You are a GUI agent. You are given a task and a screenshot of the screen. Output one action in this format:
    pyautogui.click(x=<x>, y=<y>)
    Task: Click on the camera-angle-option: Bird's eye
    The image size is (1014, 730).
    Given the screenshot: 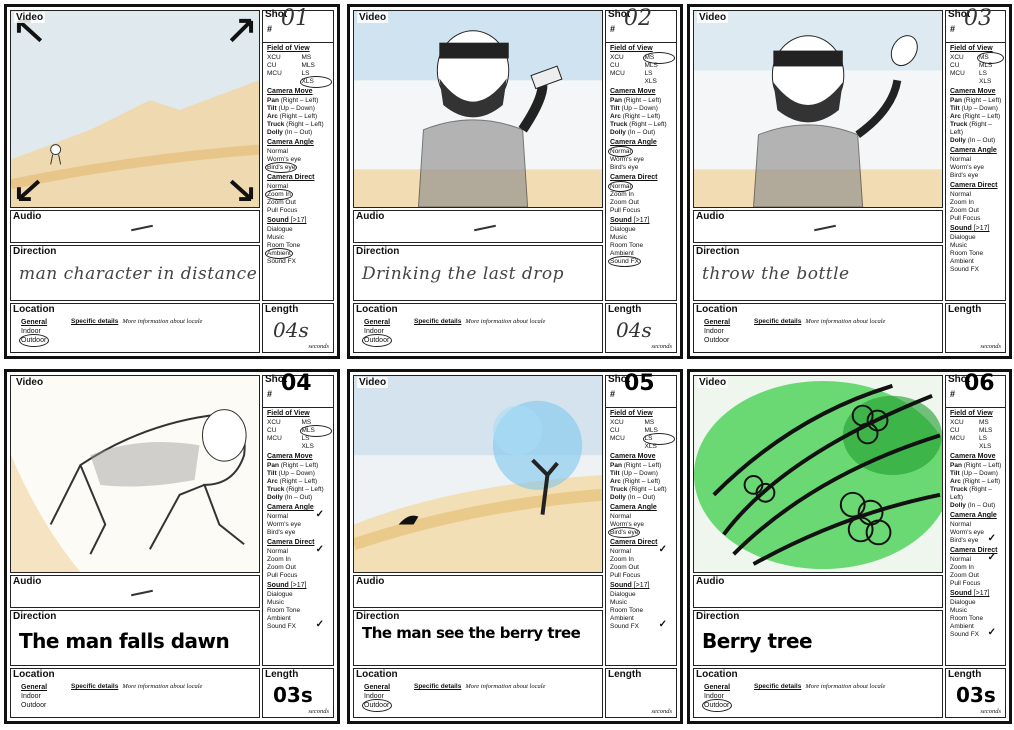 What is the action you would take?
    pyautogui.click(x=976, y=176)
    